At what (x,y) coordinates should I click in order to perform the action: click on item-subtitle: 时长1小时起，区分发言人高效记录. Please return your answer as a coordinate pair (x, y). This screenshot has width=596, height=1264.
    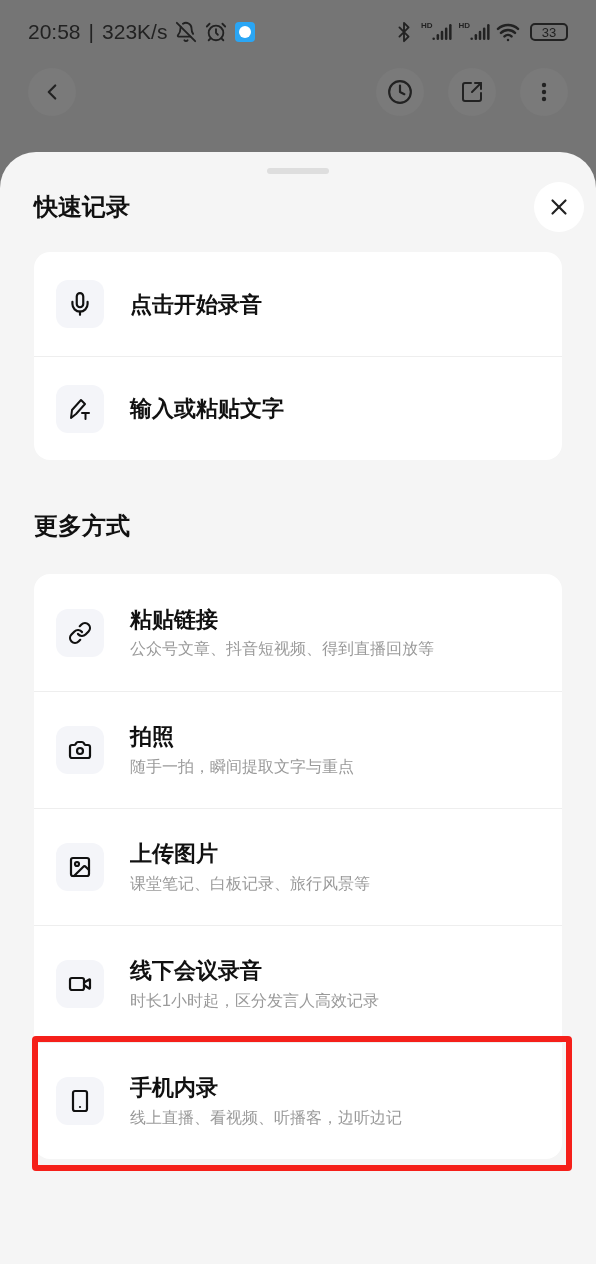
    Looking at the image, I should click on (254, 1000).